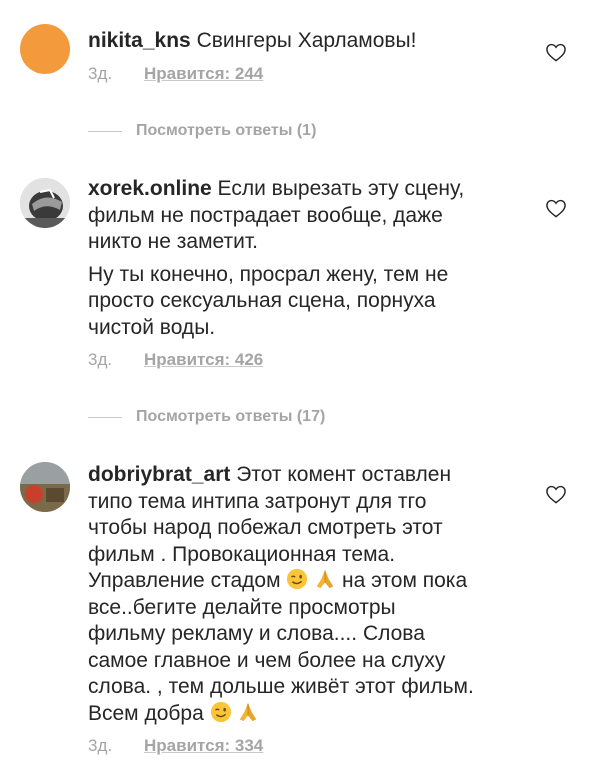 The image size is (600, 781). I want to click on view-replies-button: Посмотреть ответы (17), so click(206, 417).